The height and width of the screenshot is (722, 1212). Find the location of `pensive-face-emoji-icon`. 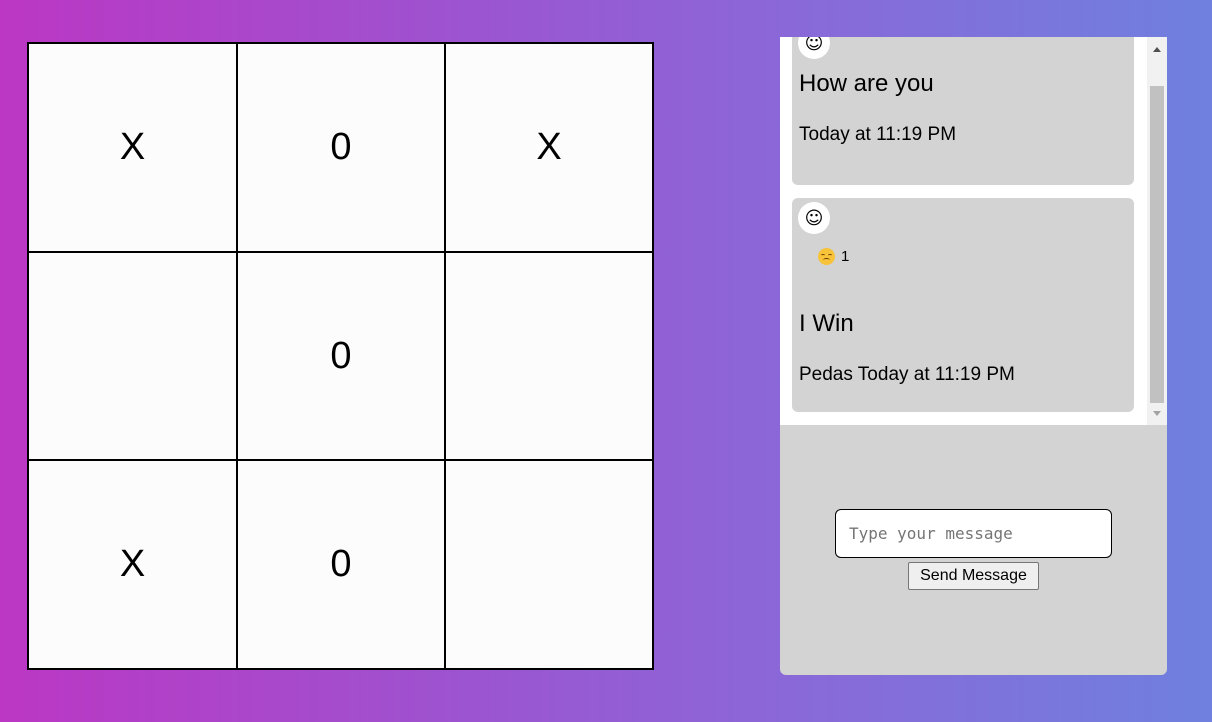

pensive-face-emoji-icon is located at coordinates (826, 256).